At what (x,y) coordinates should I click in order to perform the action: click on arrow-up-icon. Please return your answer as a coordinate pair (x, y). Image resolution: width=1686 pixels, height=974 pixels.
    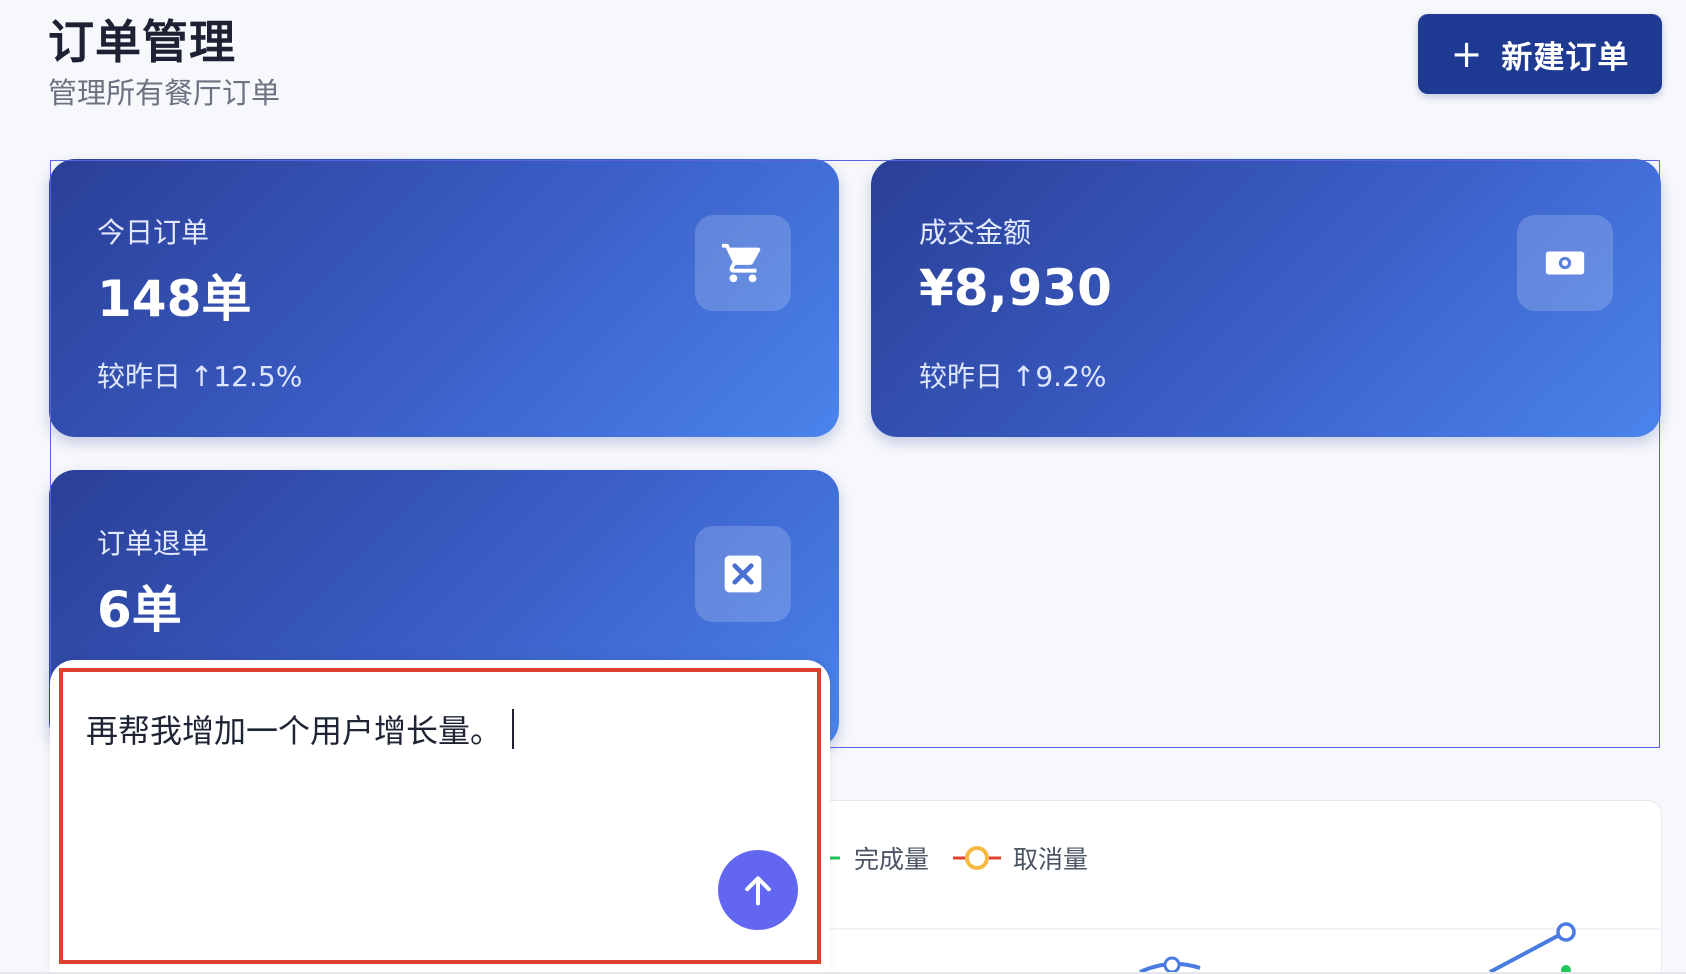
    Looking at the image, I should click on (758, 891).